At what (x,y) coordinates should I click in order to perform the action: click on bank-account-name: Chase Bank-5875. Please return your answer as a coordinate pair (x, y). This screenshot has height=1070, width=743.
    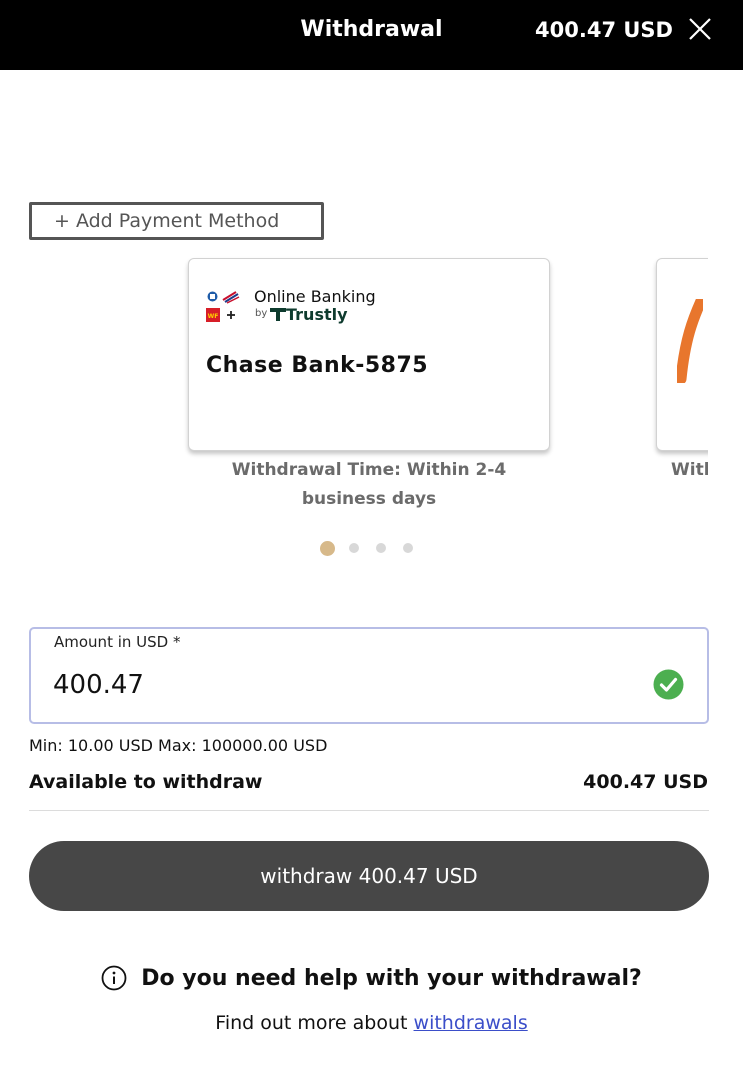
    Looking at the image, I should click on (317, 365).